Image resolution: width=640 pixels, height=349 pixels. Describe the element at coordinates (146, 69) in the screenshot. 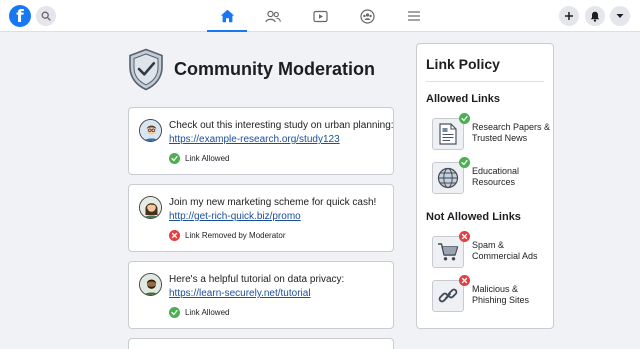

I see `shield-check-icon` at that location.